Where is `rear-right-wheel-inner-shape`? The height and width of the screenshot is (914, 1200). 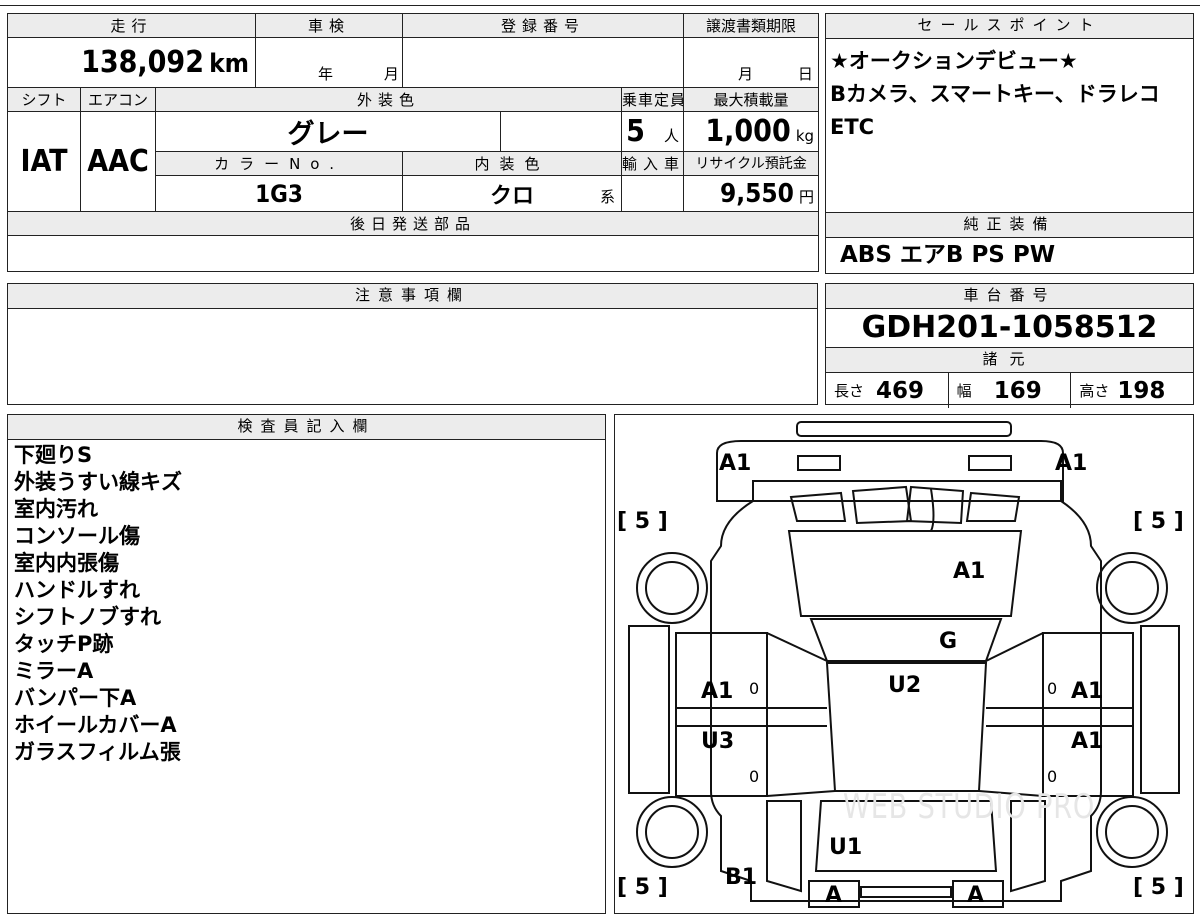 rear-right-wheel-inner-shape is located at coordinates (1132, 832).